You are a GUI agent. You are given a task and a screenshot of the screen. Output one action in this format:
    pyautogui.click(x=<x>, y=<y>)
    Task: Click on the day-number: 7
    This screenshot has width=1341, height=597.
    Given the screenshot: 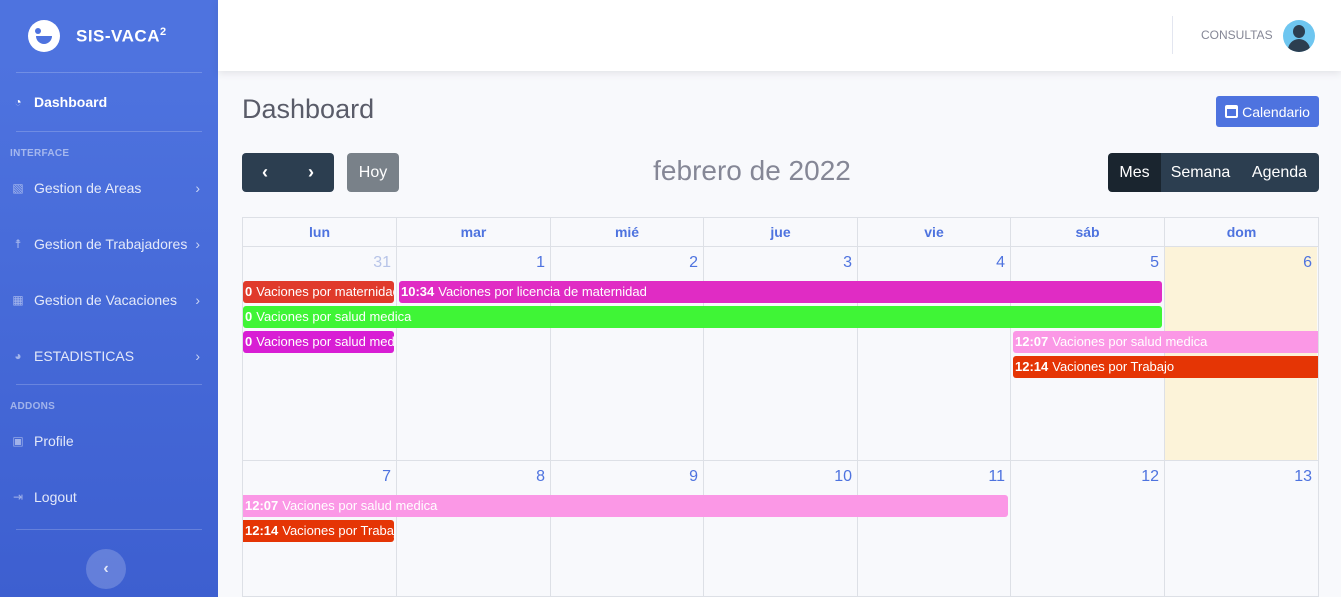 What is the action you would take?
    pyautogui.click(x=386, y=477)
    